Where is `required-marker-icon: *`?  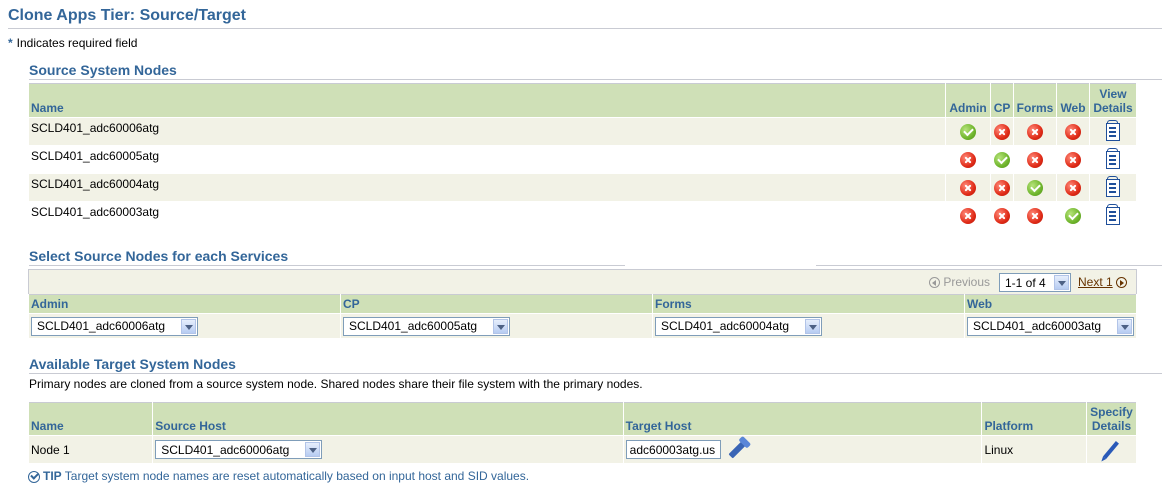 required-marker-icon: * is located at coordinates (10, 43).